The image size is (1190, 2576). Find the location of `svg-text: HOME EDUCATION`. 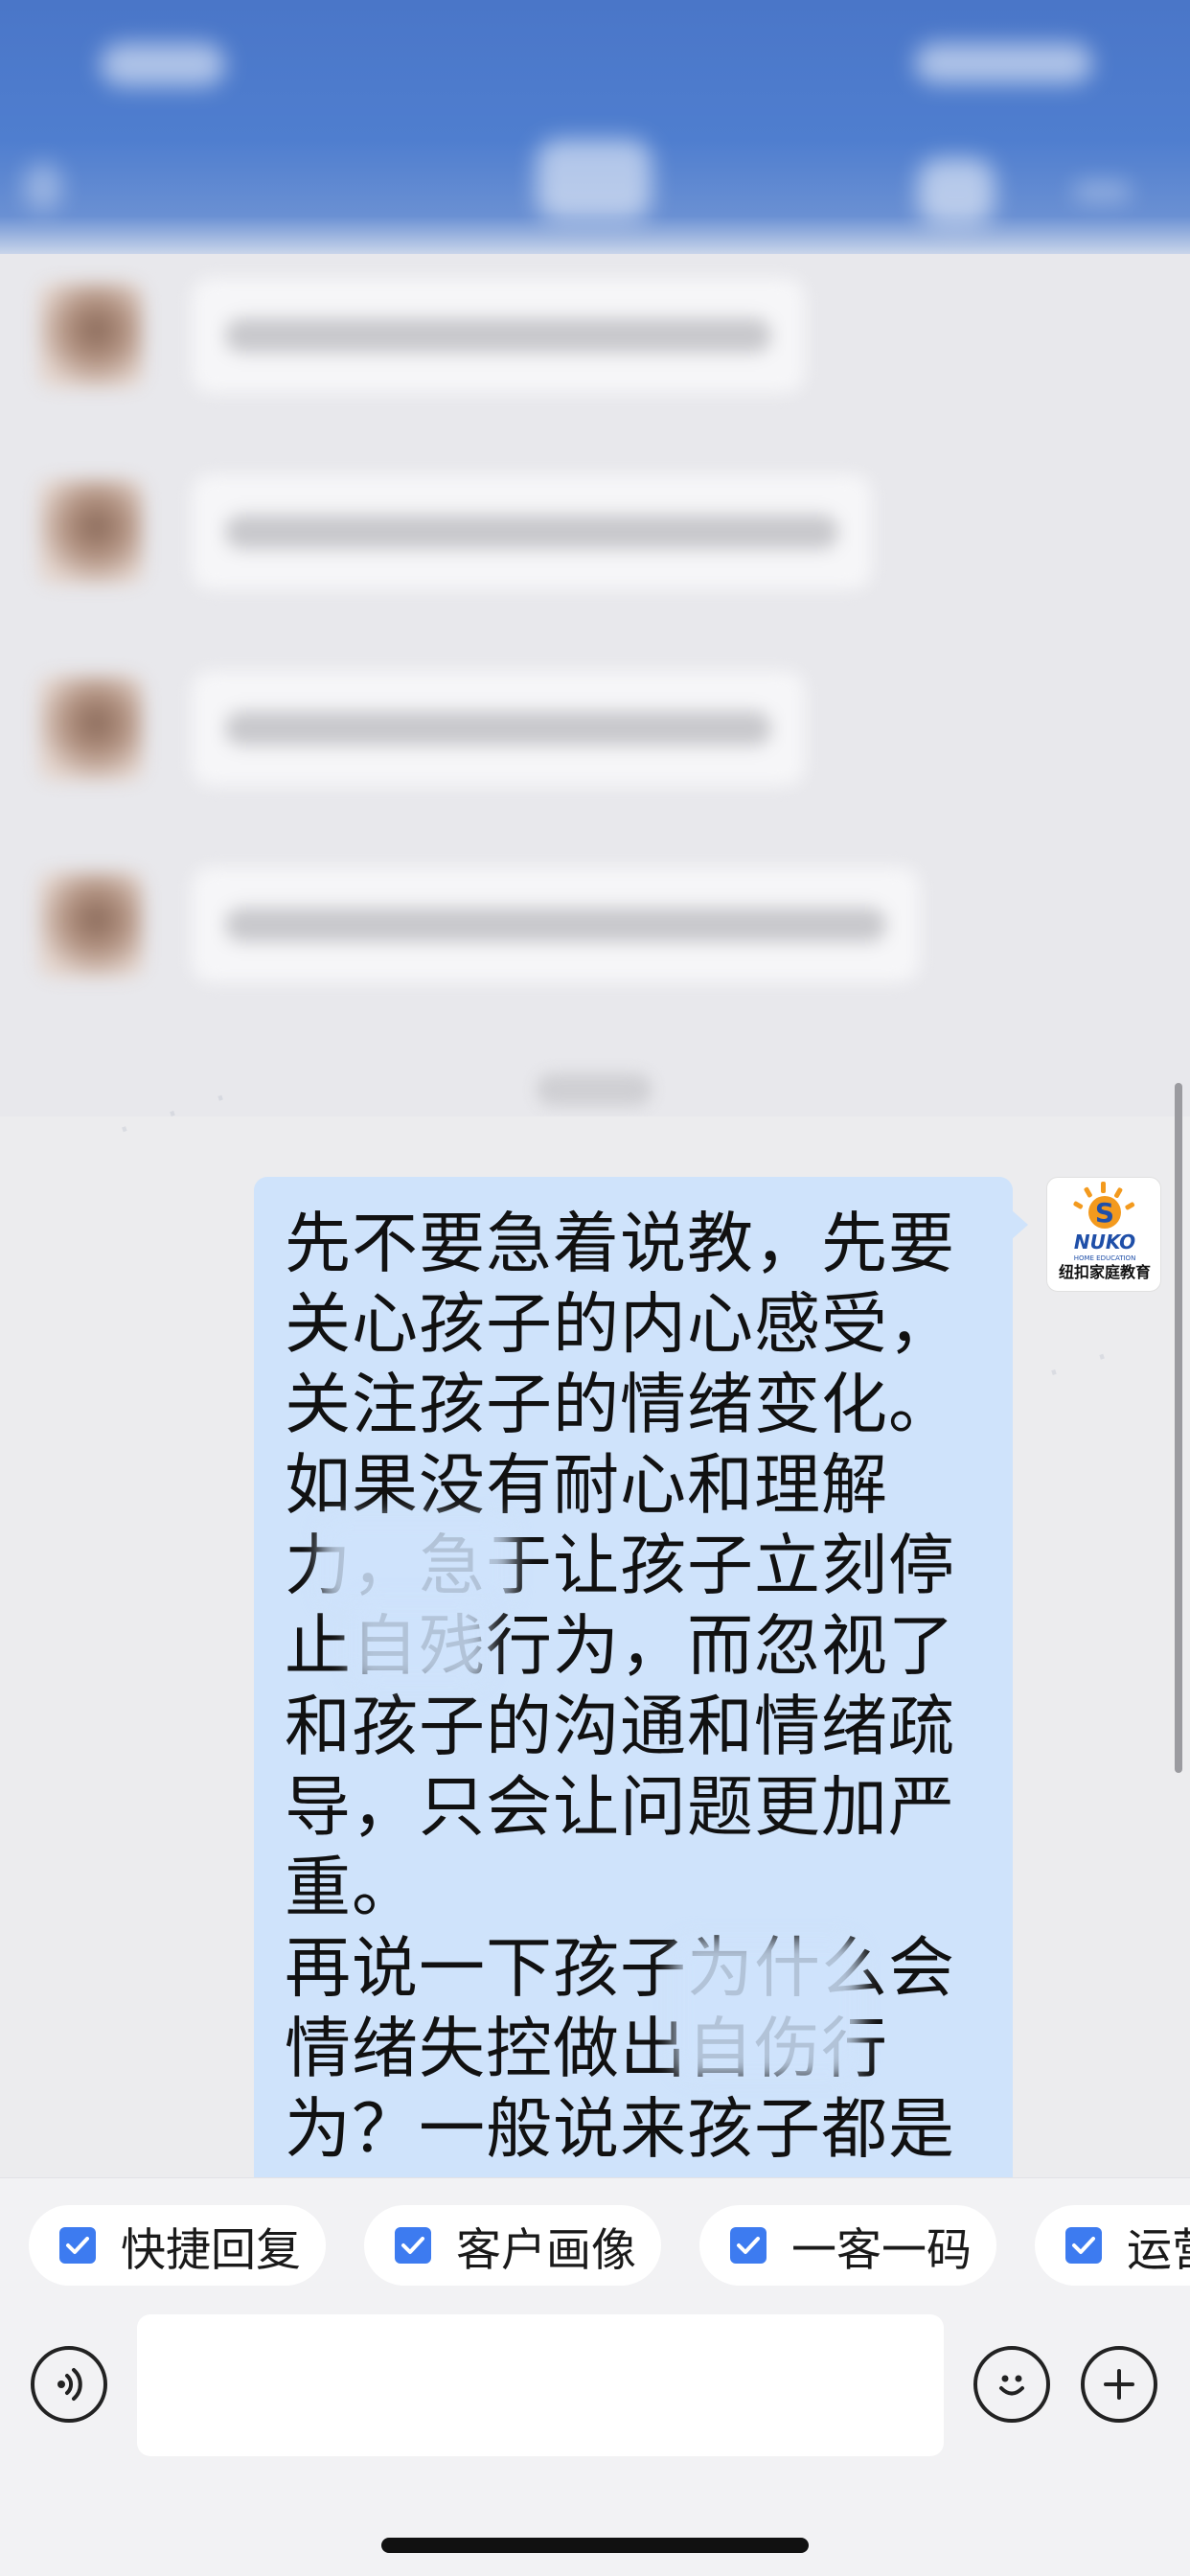

svg-text: HOME EDUCATION is located at coordinates (1105, 1258).